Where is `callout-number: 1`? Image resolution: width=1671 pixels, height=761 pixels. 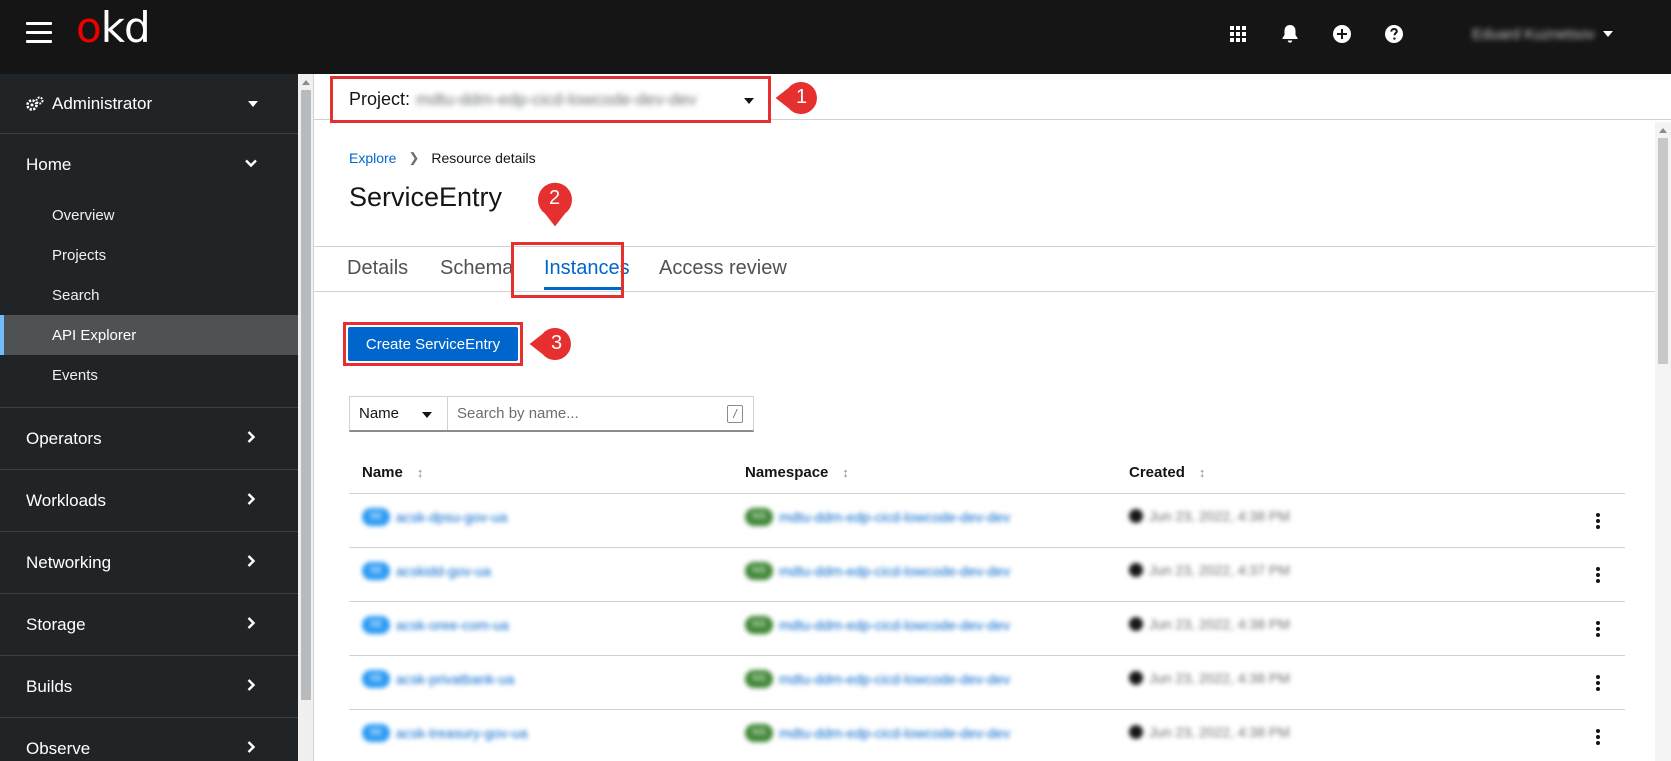 callout-number: 1 is located at coordinates (802, 97).